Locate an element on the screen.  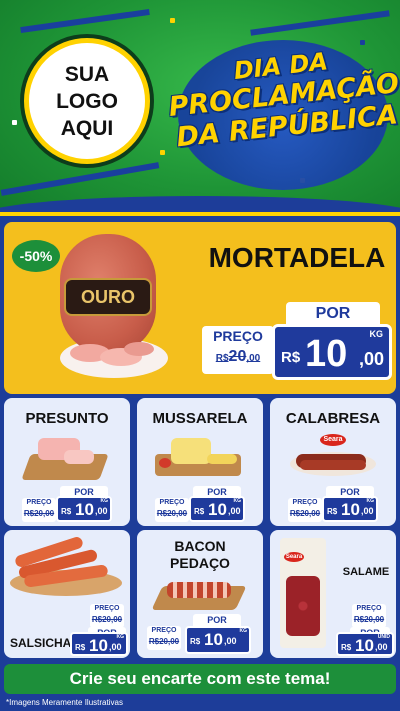
logo-line-3: AQUI is located at coordinates (87, 128).